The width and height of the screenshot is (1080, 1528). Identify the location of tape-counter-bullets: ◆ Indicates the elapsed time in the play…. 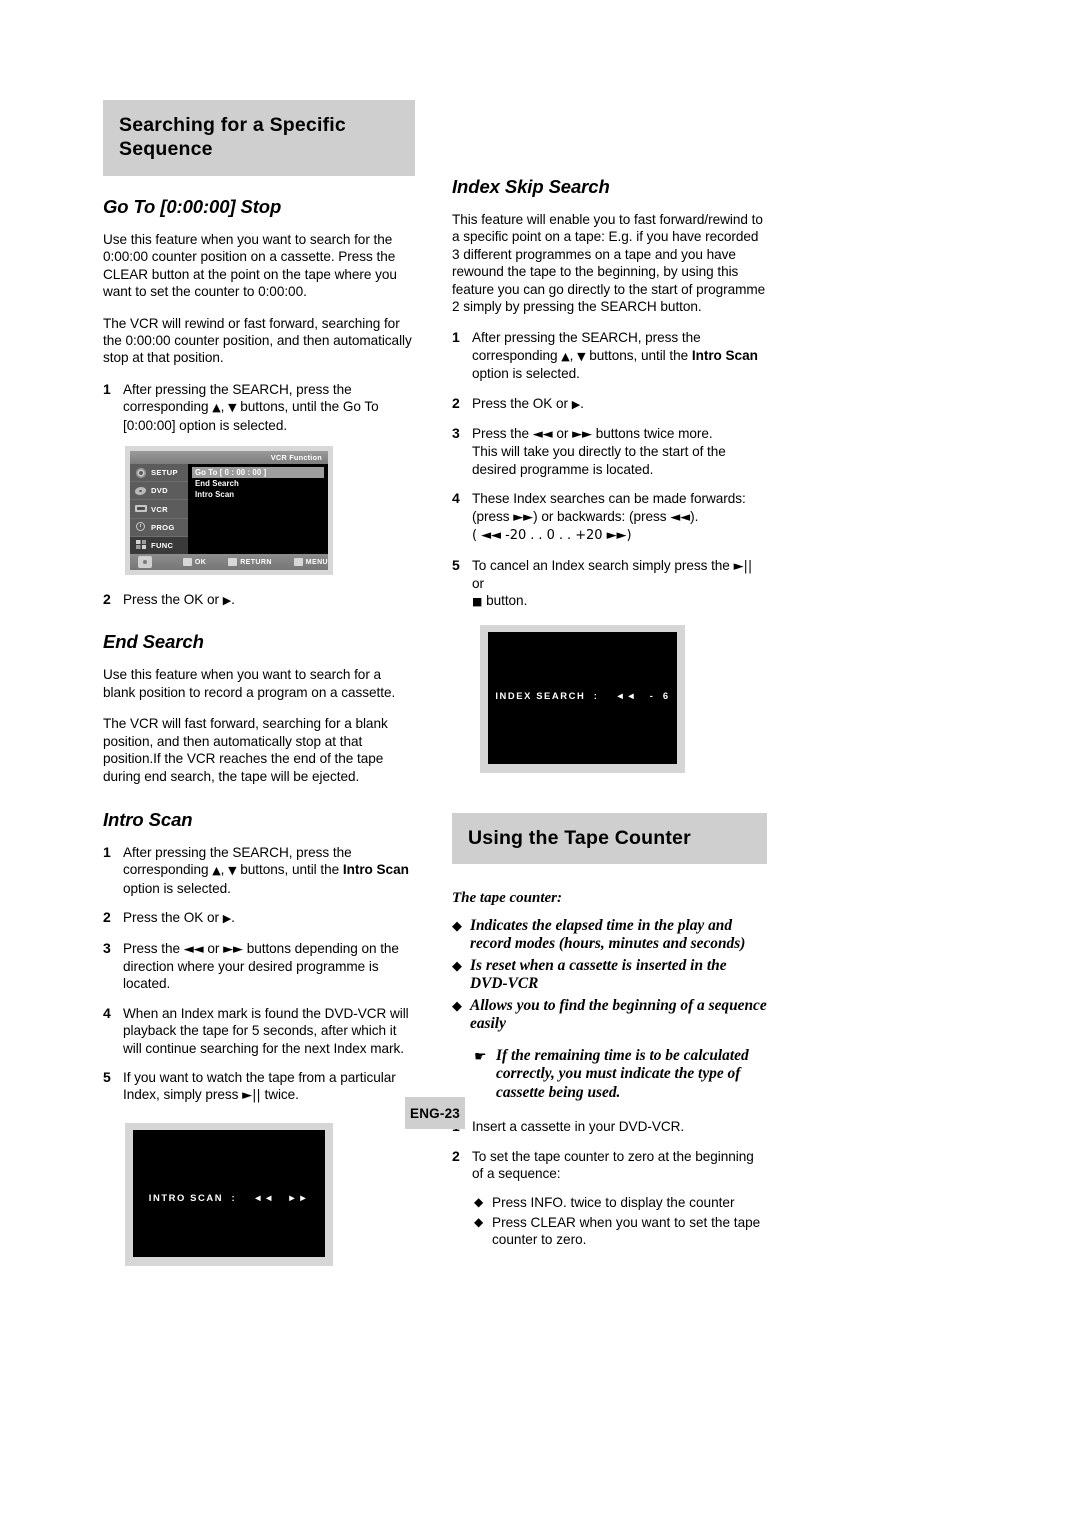
(609, 975).